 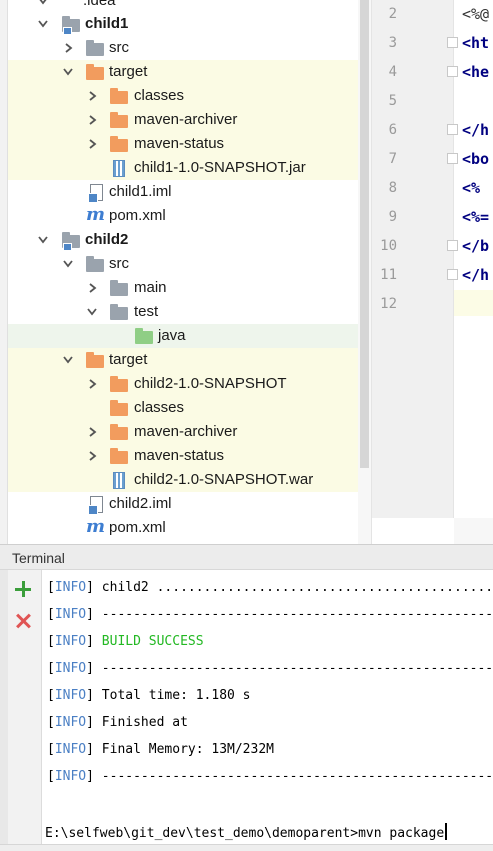 I want to click on line-number: 6, so click(x=392, y=130).